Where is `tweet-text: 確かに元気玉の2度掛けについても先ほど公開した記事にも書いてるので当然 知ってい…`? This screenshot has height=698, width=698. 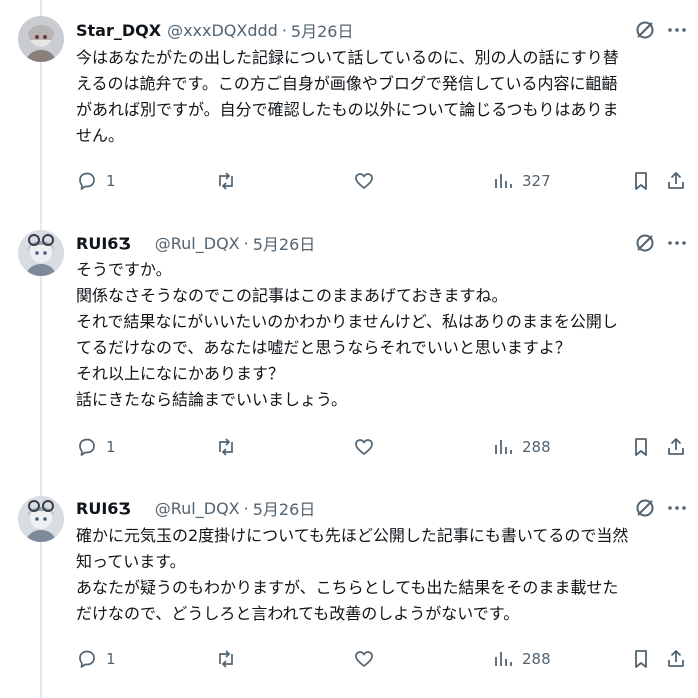 tweet-text: 確かに元気玉の2度掛けについても先ほど公開した記事にも書いてるので当然 知ってい… is located at coordinates (384, 575).